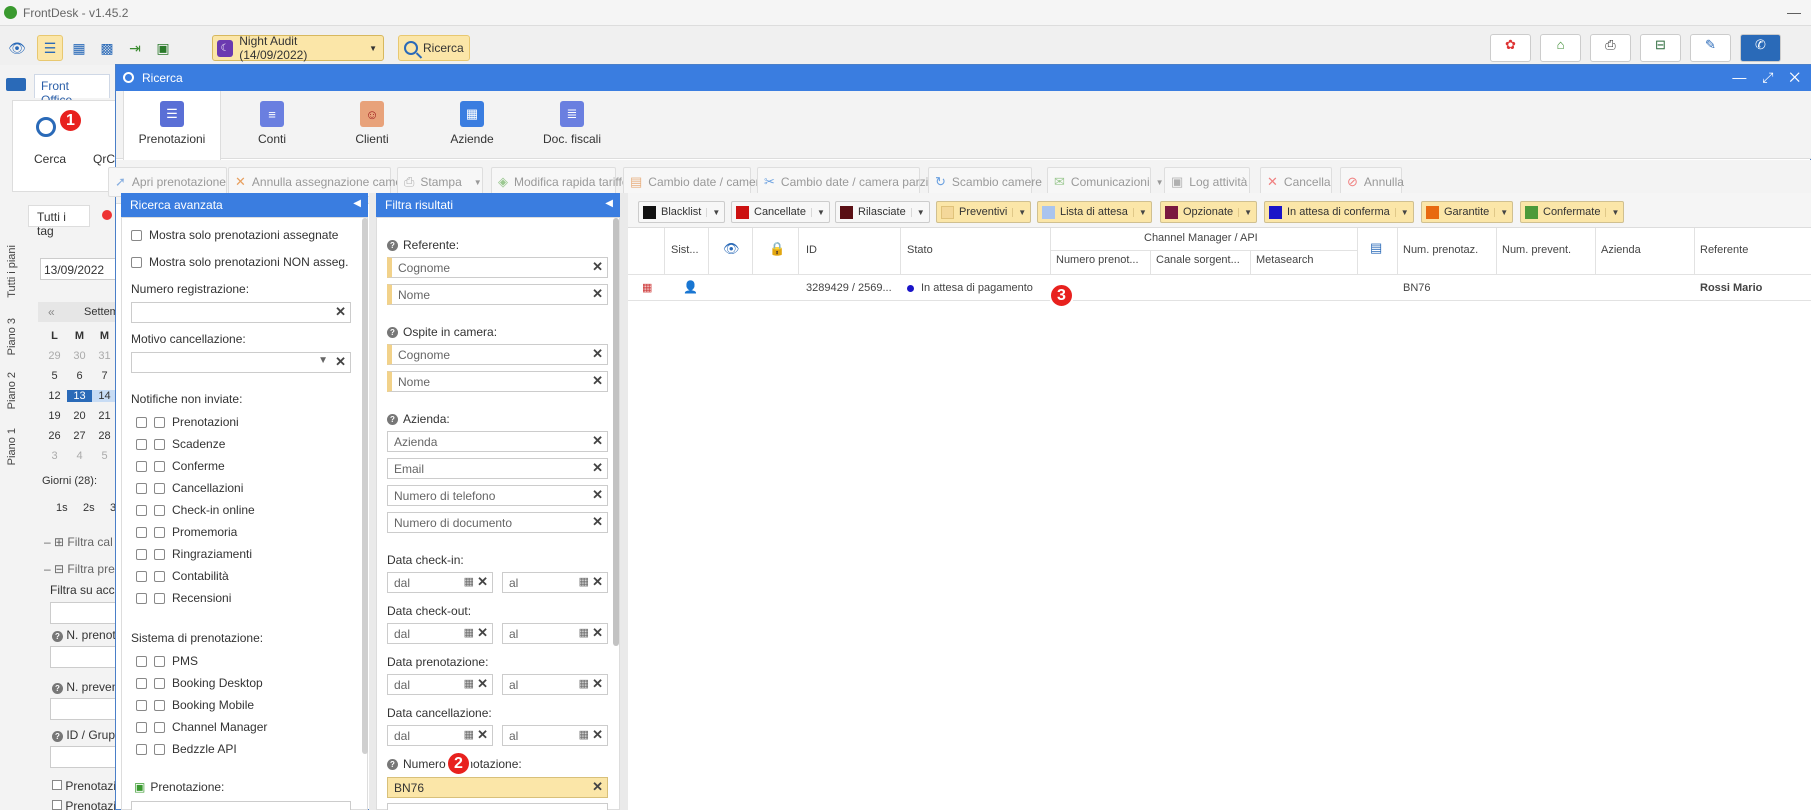  I want to click on filter-garantite-button: Garantite ▼, so click(1467, 212).